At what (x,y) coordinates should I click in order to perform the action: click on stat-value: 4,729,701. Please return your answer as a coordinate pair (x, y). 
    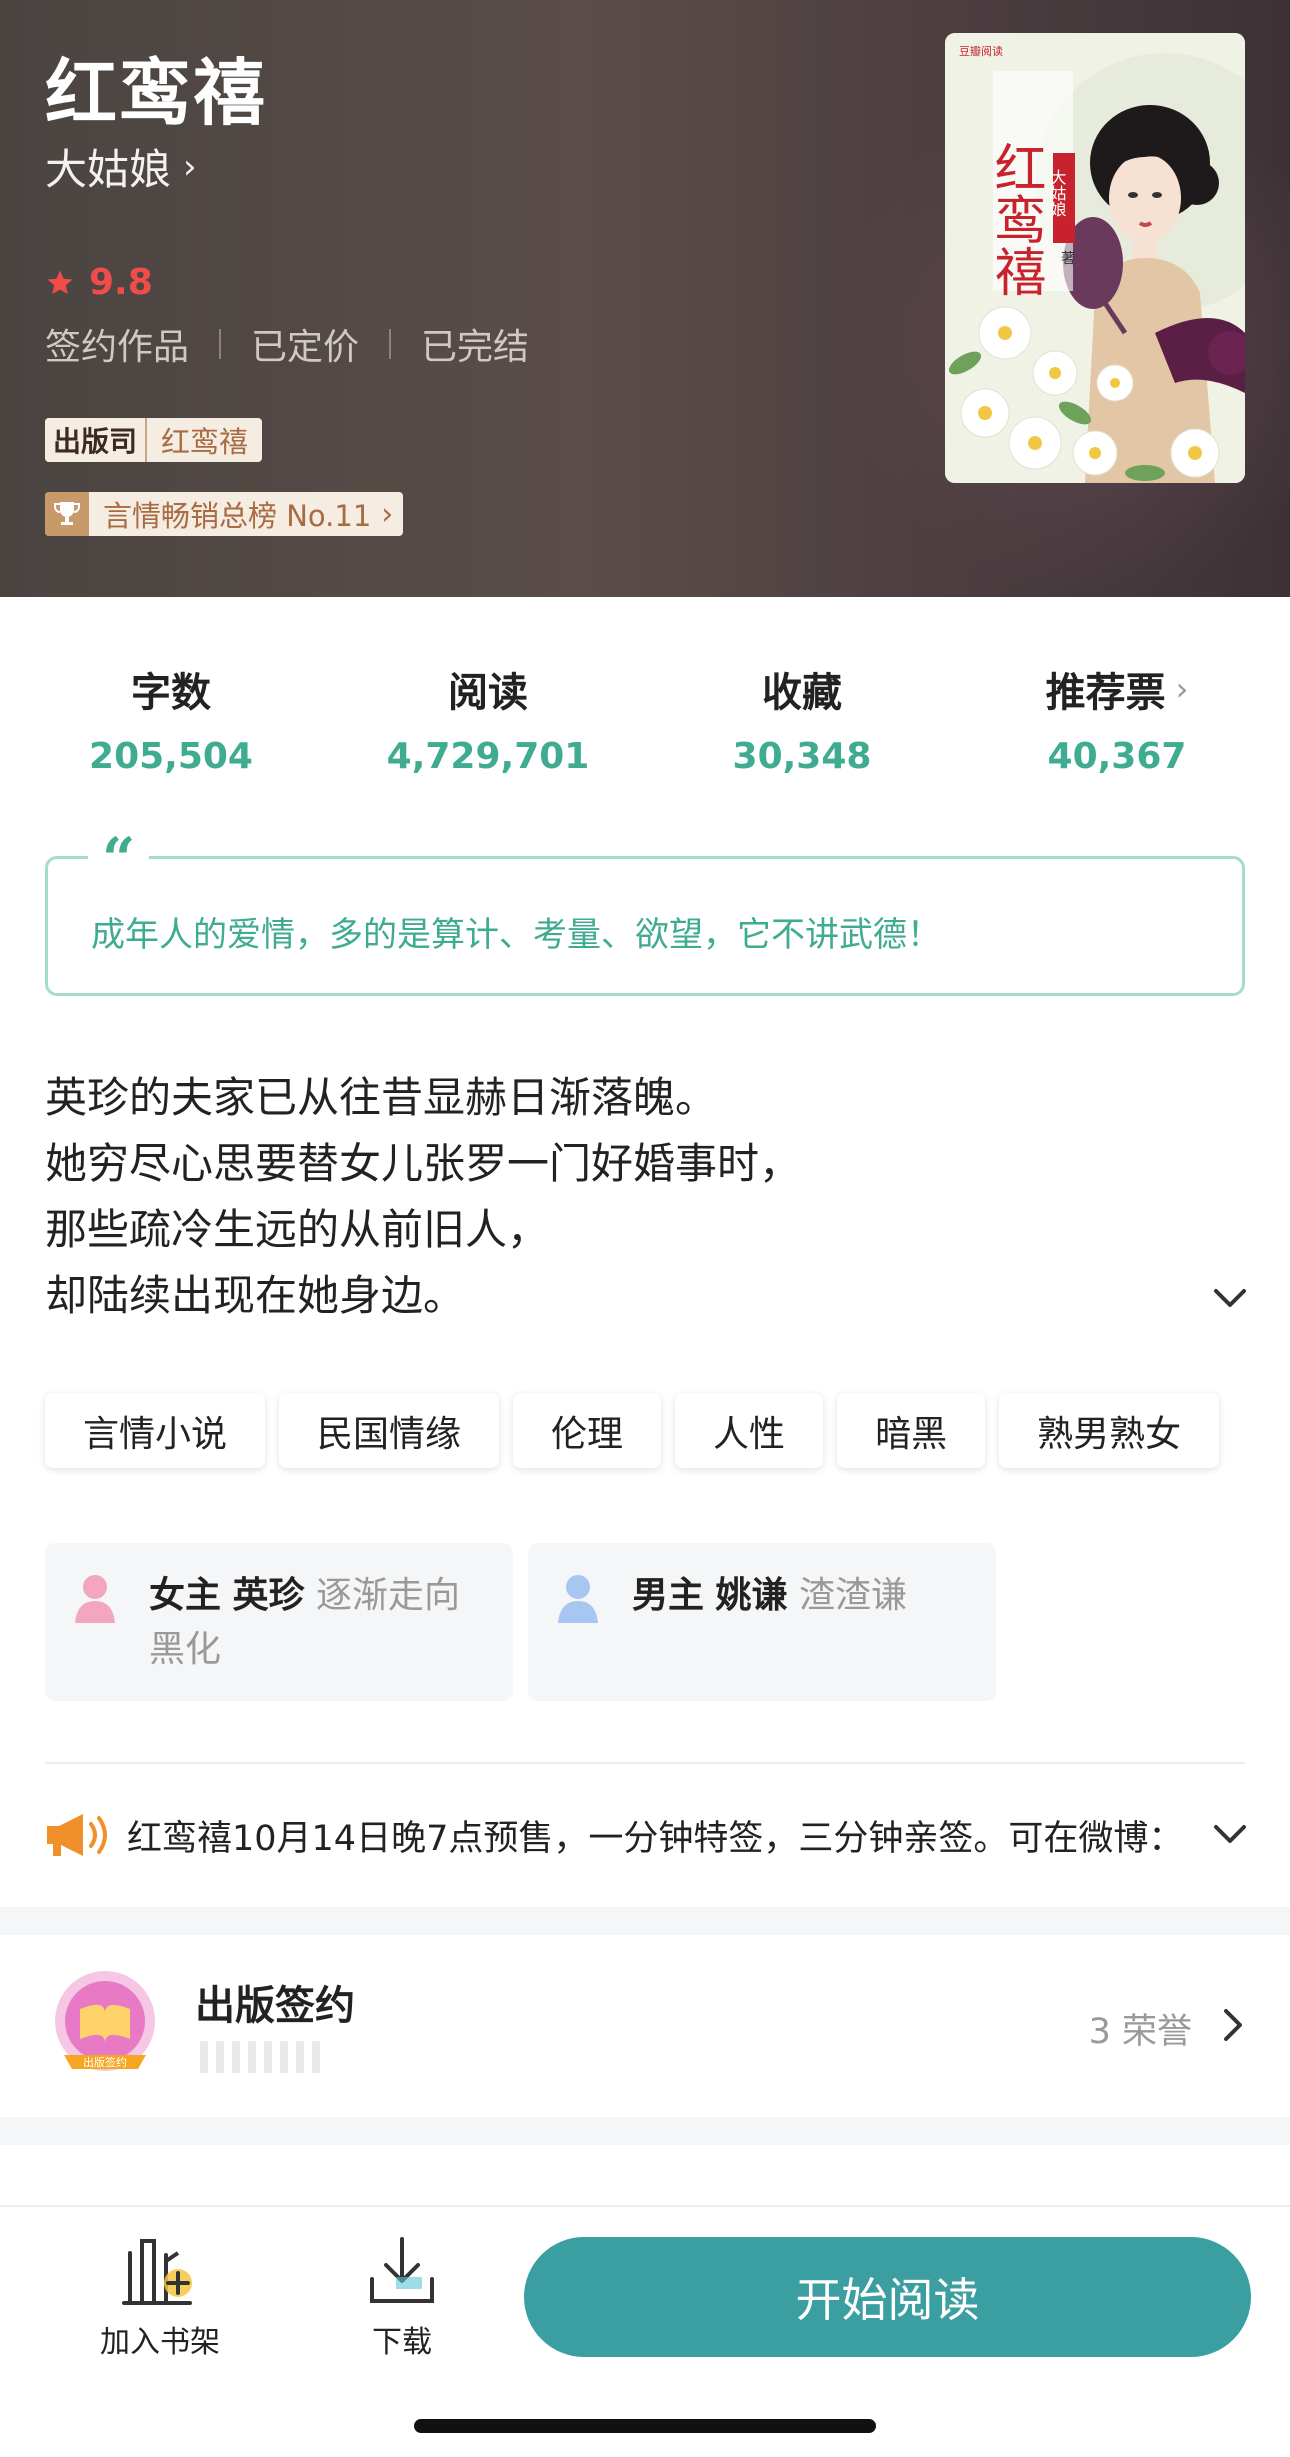
    Looking at the image, I should click on (488, 756).